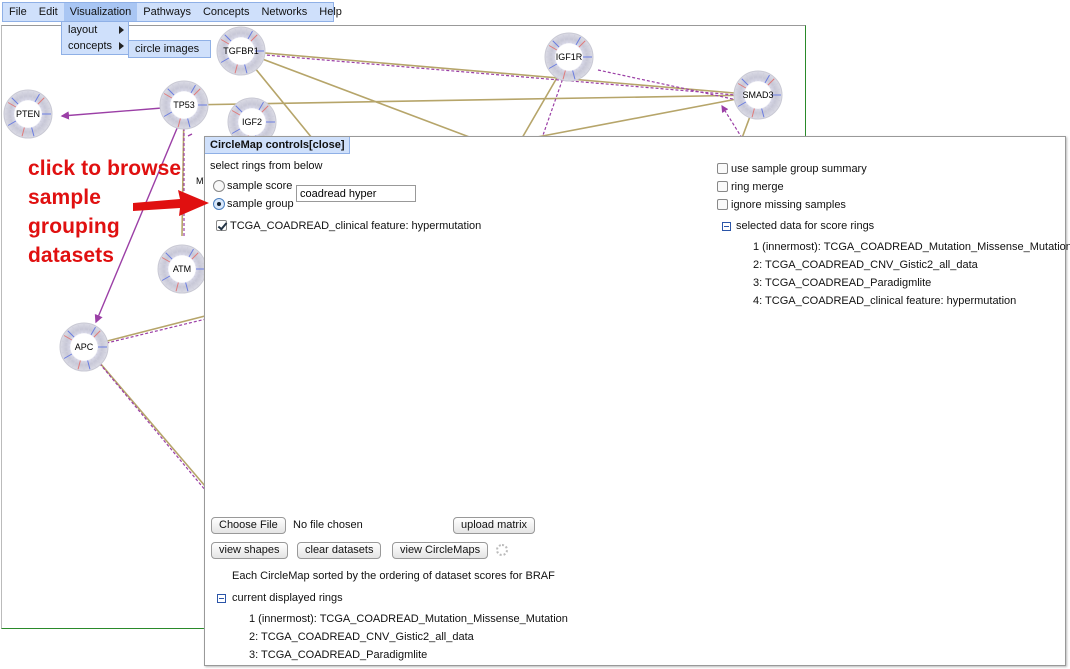  Describe the element at coordinates (260, 204) in the screenshot. I see `radio-sample-group-label: sample group` at that location.